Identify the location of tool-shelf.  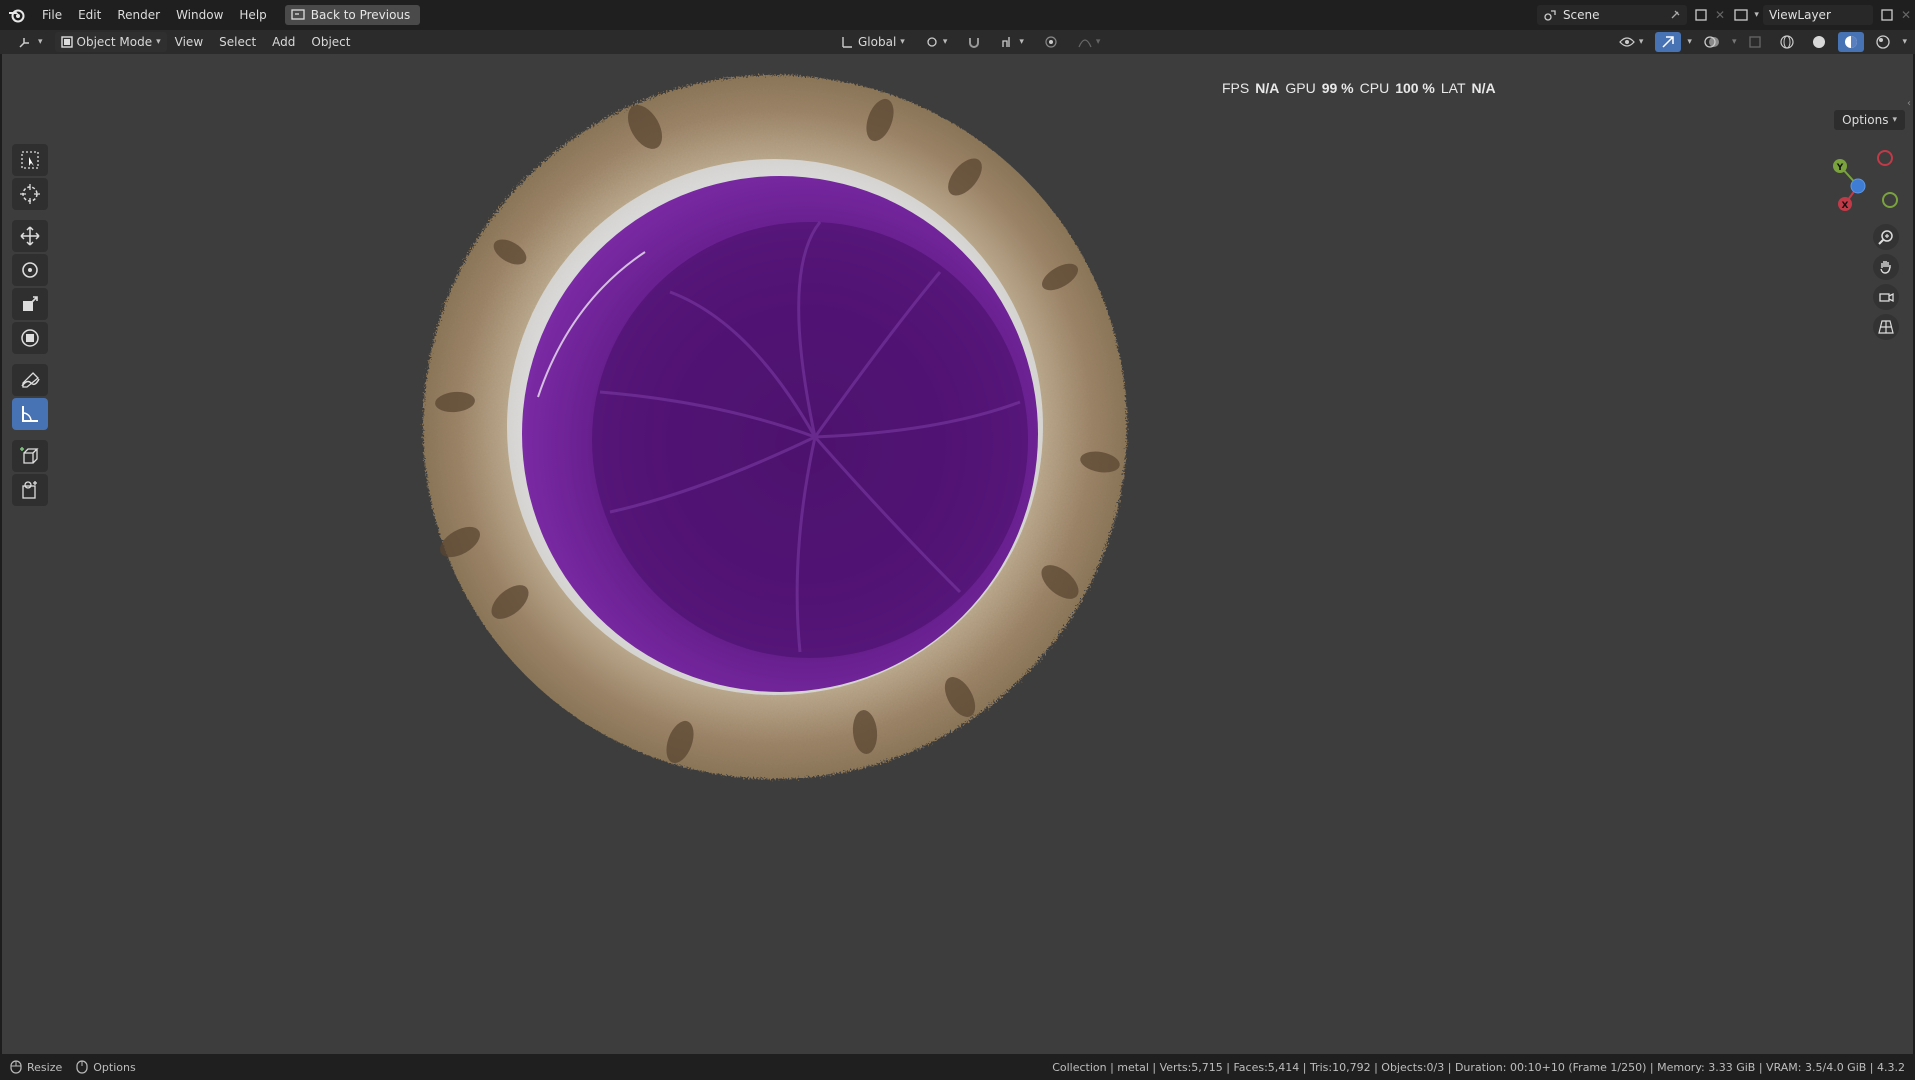
(32, 325).